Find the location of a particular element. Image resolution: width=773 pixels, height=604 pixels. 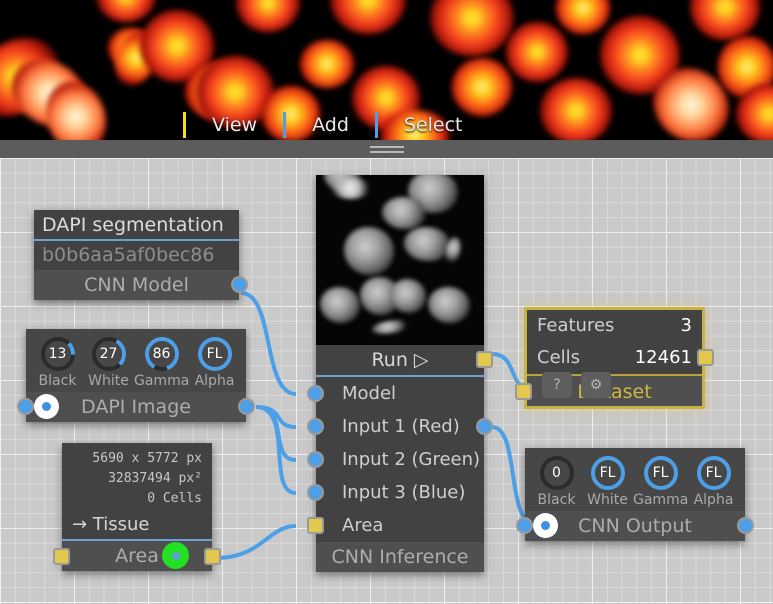

knob-cell-gamma: 86 Gamma is located at coordinates (161, 362).